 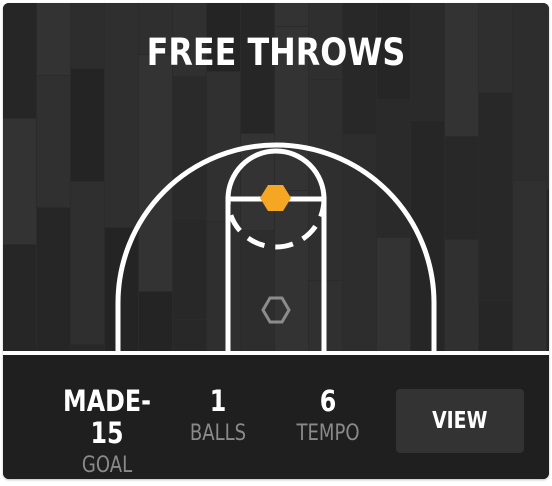 I want to click on hexagon-marker-inactive-icon, so click(x=276, y=310).